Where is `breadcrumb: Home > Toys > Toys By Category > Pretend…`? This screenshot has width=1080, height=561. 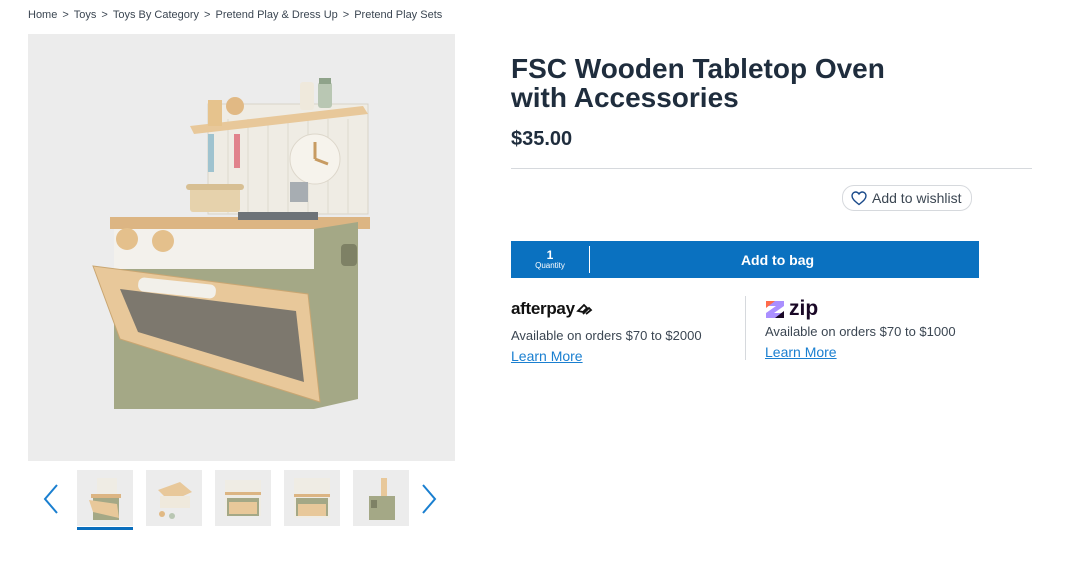 breadcrumb: Home > Toys > Toys By Category > Pretend… is located at coordinates (235, 15).